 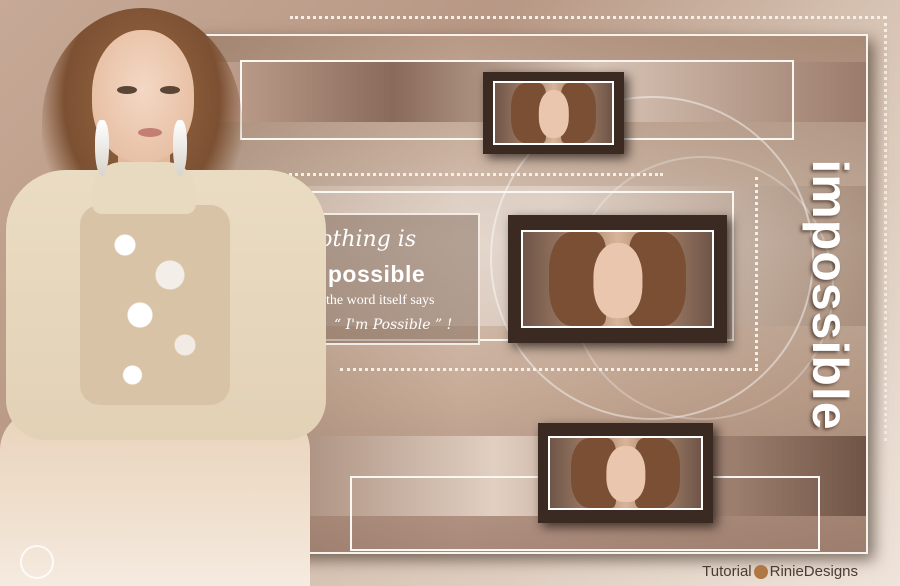 What do you see at coordinates (813, 571) in the screenshot?
I see `credit-brand: RinieDesigns` at bounding box center [813, 571].